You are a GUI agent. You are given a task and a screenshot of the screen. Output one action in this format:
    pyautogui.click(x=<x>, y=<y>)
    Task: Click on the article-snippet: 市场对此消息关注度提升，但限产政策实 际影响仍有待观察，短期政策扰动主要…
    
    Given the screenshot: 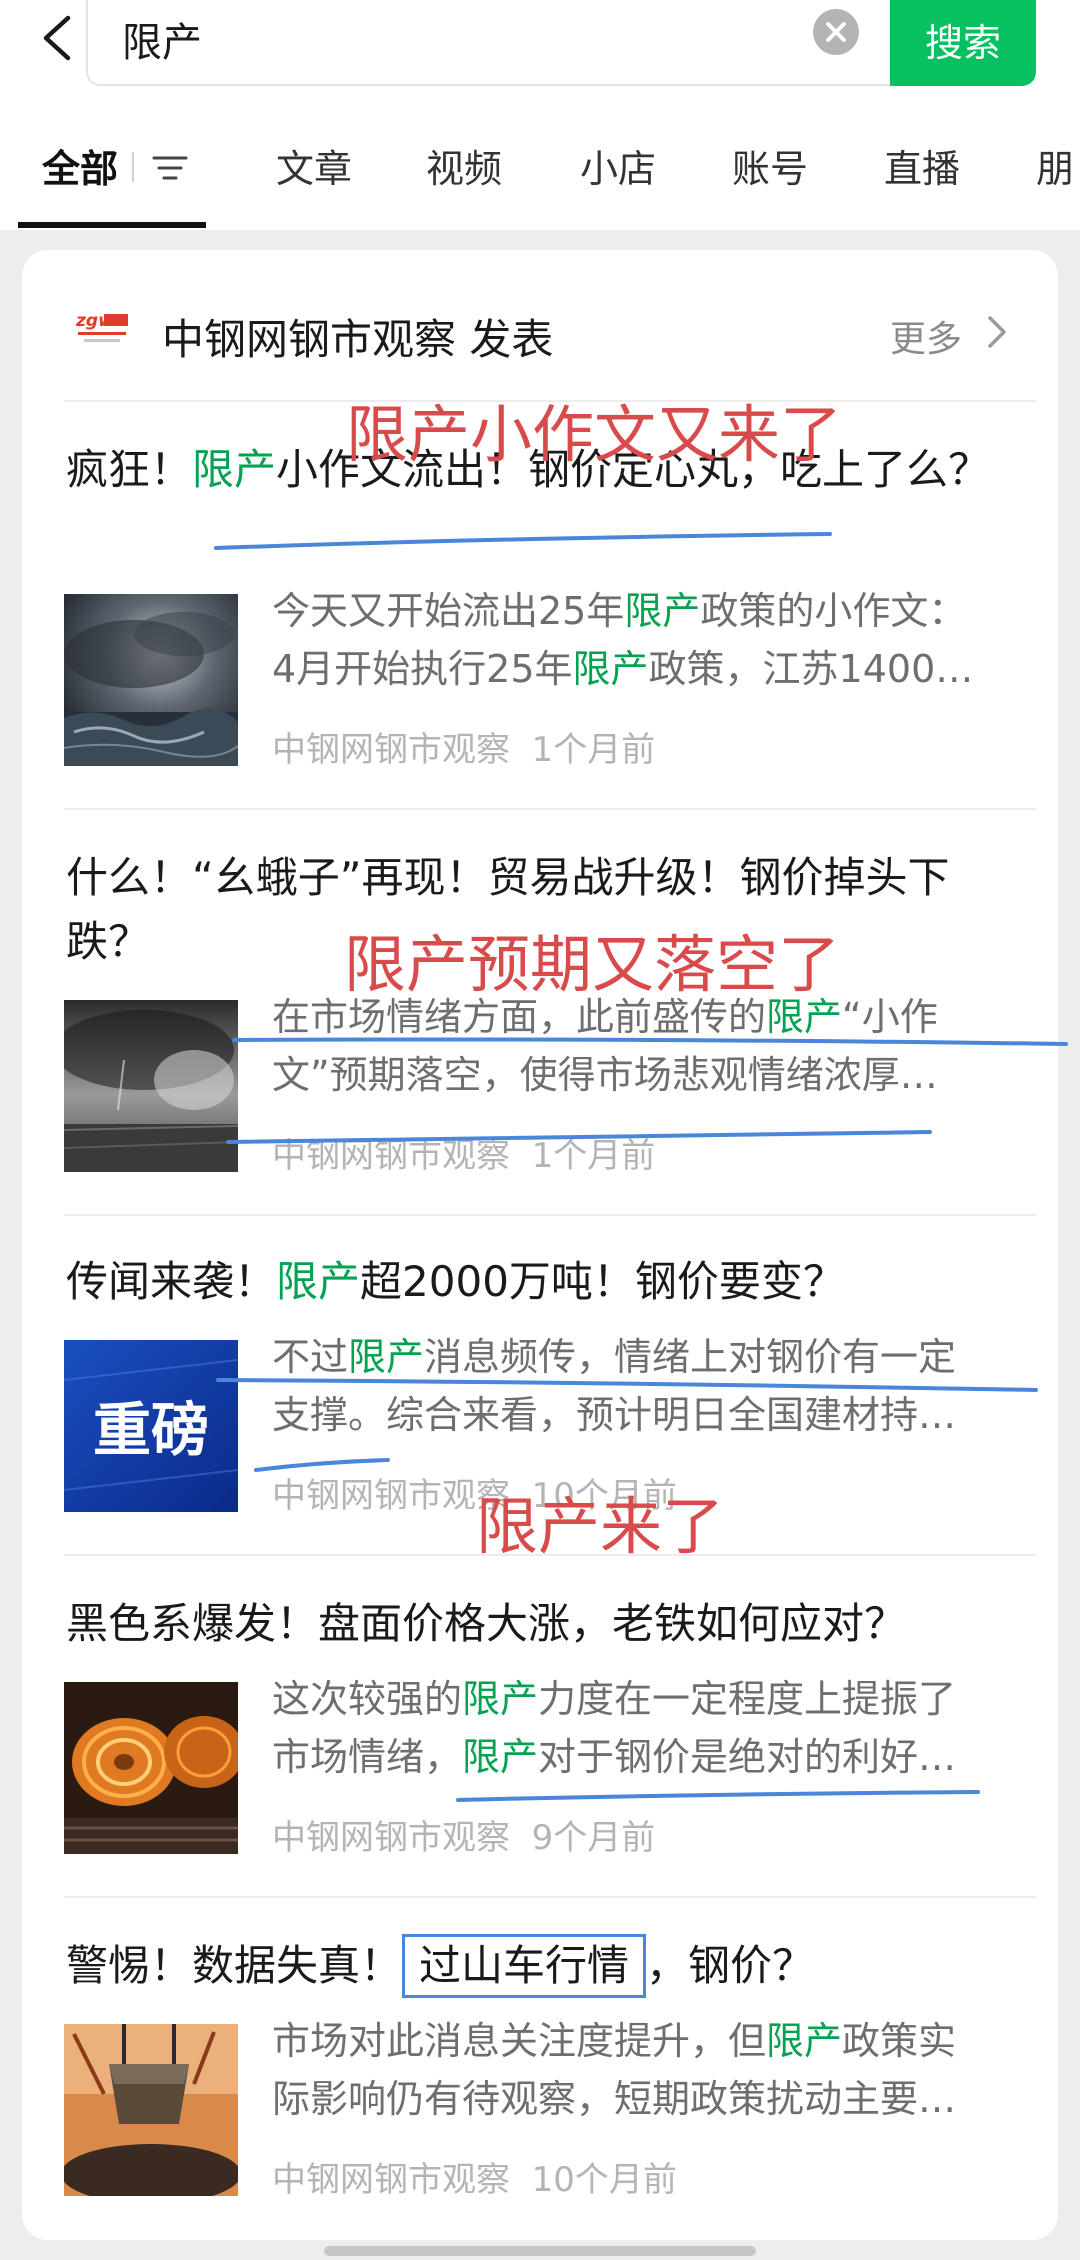 What is the action you would take?
    pyautogui.click(x=614, y=2070)
    